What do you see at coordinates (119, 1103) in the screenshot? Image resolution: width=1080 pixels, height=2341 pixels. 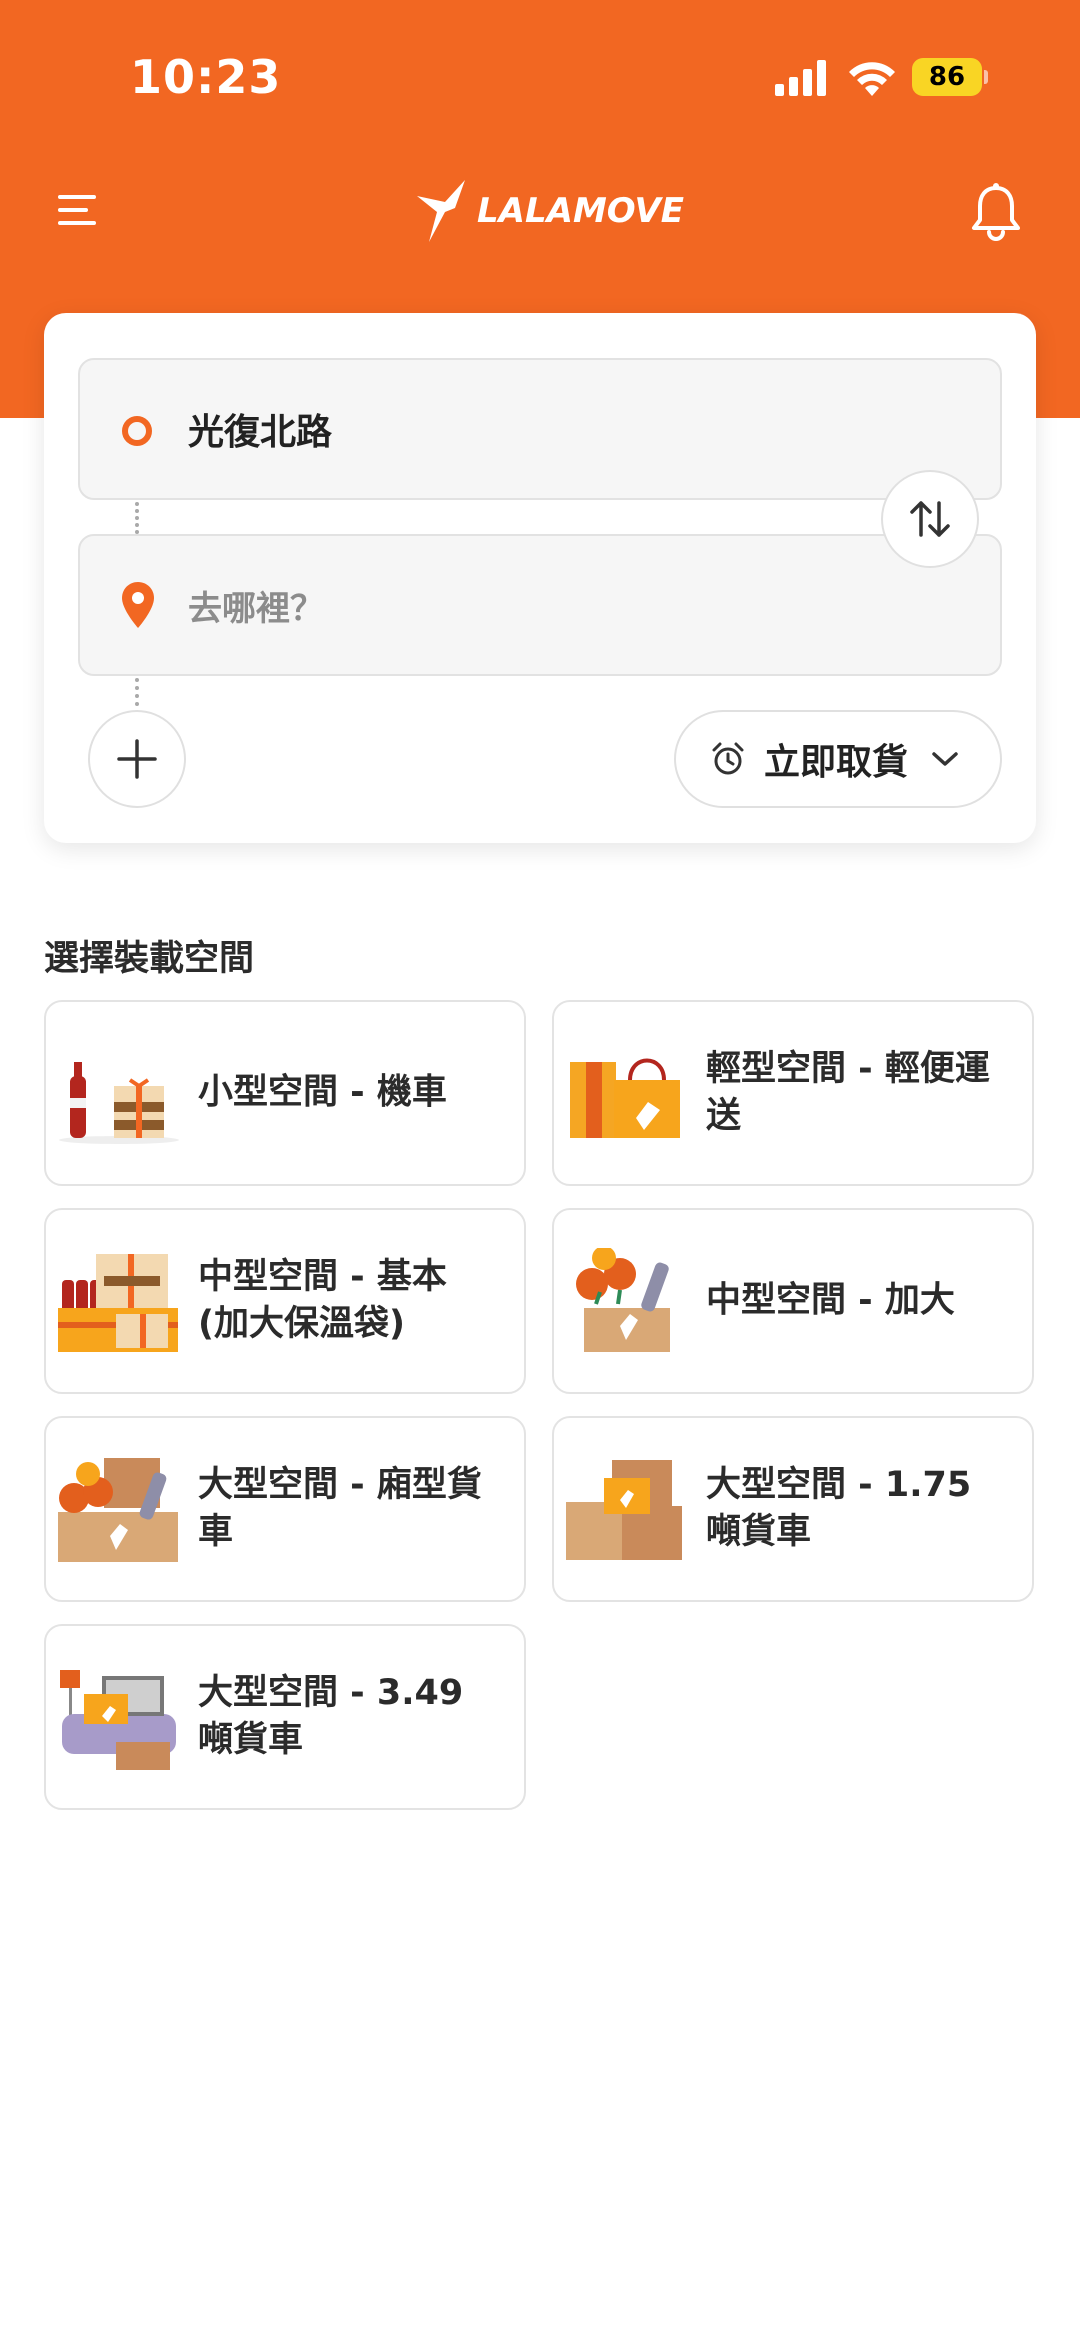 I see `motorcycle-cargo-icon` at bounding box center [119, 1103].